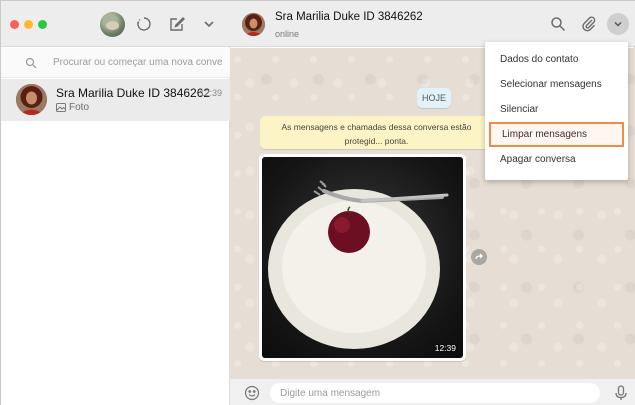 This screenshot has width=635, height=405. I want to click on status-icon, so click(144, 24).